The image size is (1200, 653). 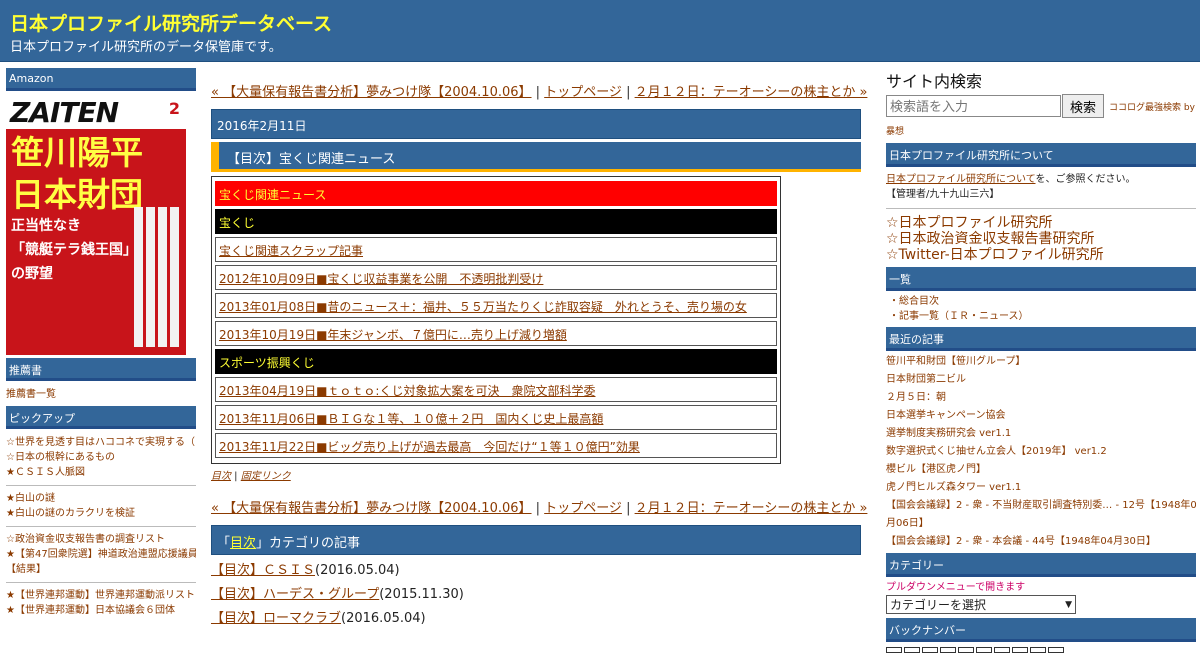 I want to click on pickup-link: ★【第47回衆院選】神道政治連盟応援議員, so click(x=101, y=554).